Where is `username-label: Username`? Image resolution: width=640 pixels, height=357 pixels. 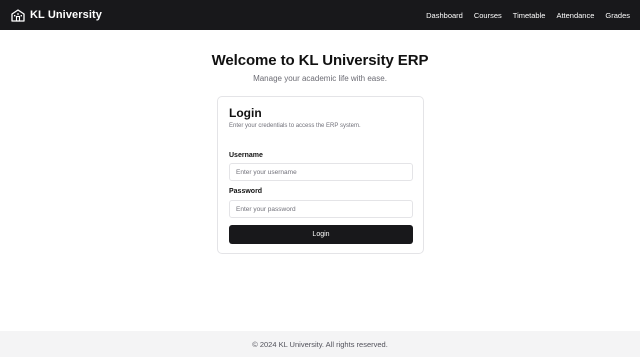 username-label: Username is located at coordinates (246, 155).